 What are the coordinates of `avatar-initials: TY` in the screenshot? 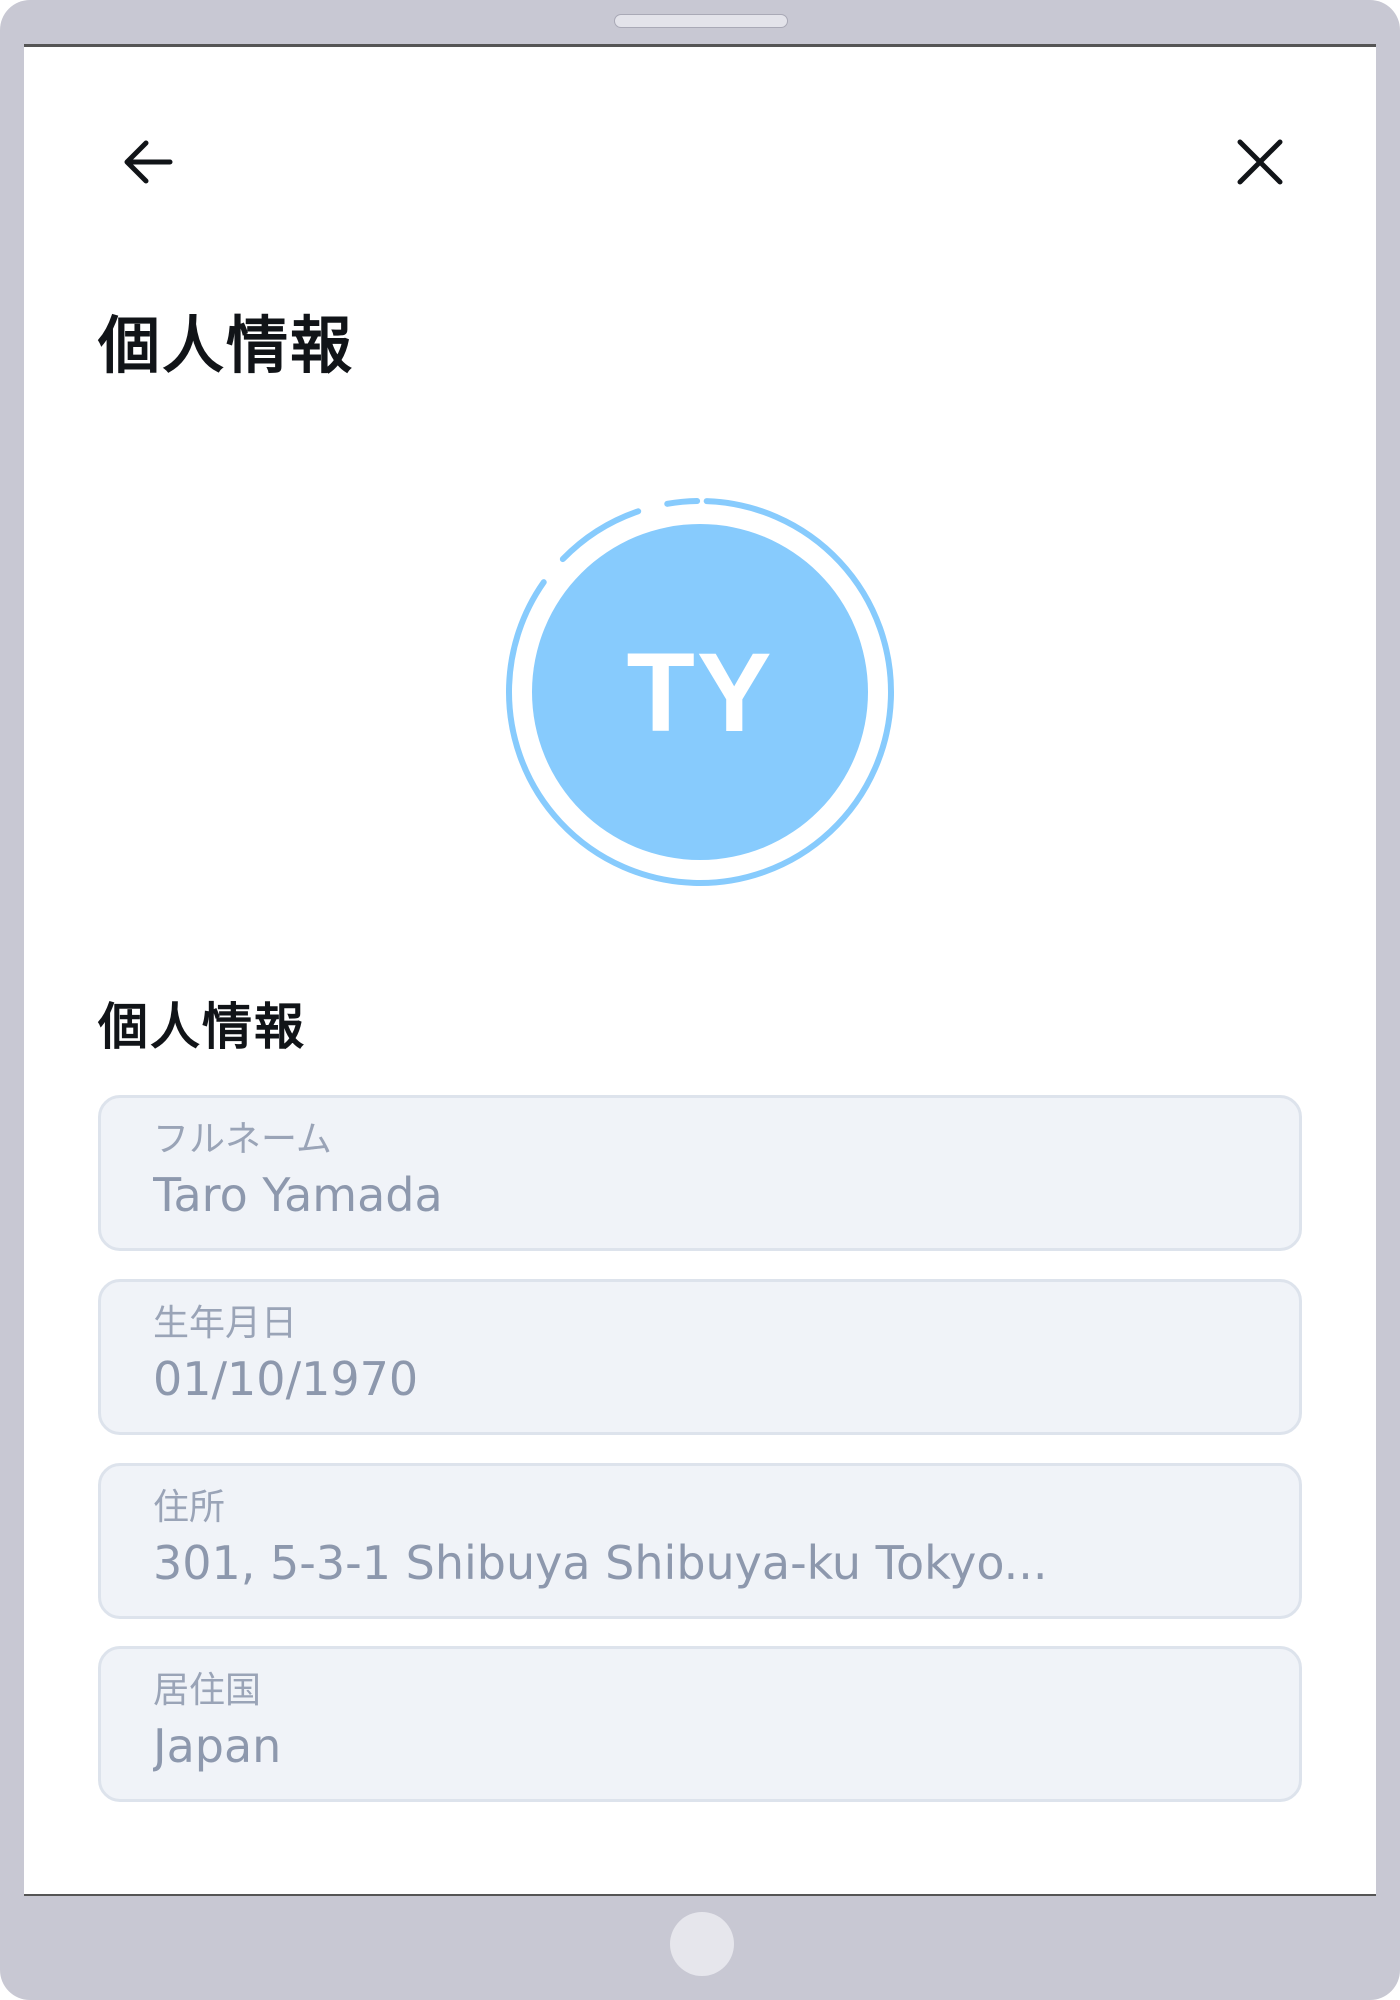 It's located at (700, 692).